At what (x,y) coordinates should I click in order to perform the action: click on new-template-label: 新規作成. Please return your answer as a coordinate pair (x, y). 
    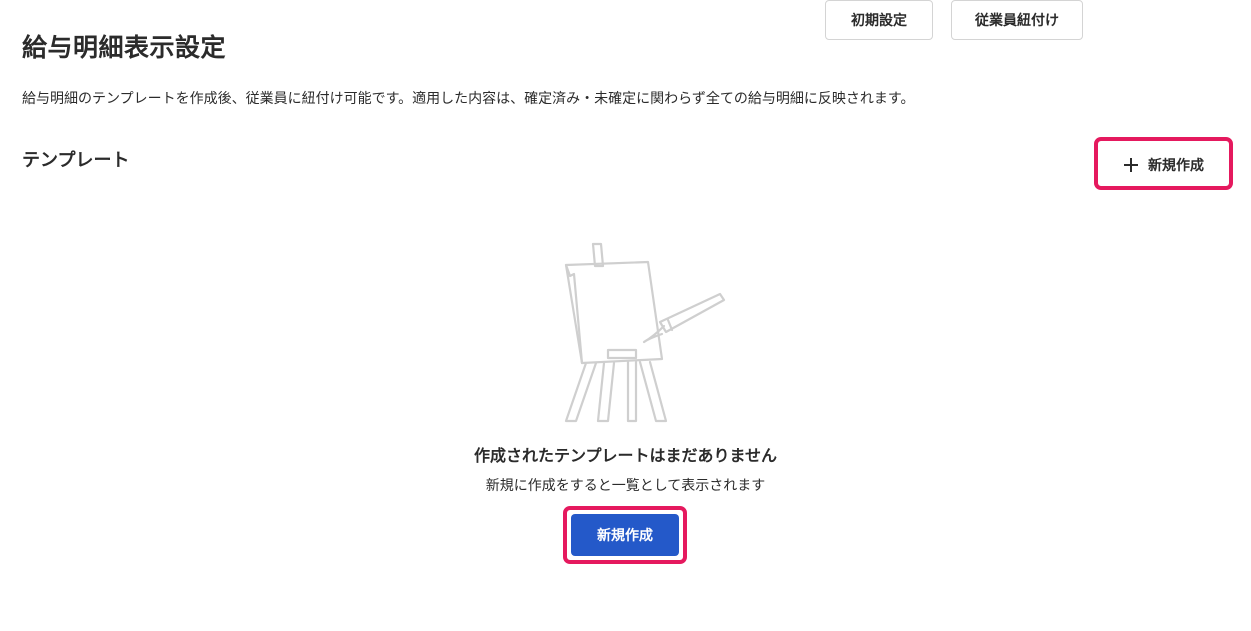
    Looking at the image, I should click on (1176, 166).